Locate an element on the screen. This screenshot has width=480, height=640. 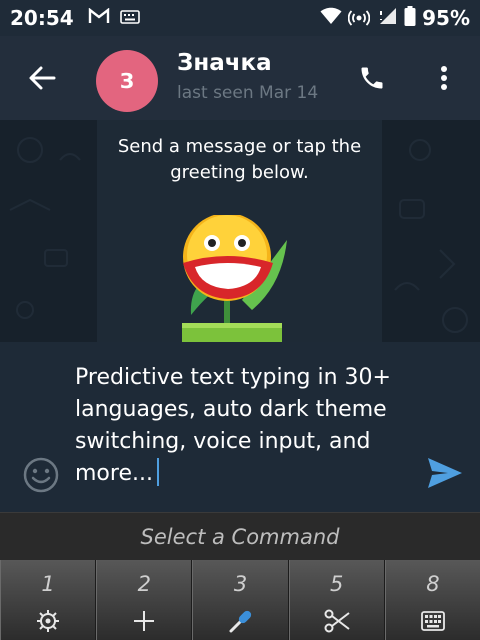
command-bar-label: Select a Command is located at coordinates (240, 536).